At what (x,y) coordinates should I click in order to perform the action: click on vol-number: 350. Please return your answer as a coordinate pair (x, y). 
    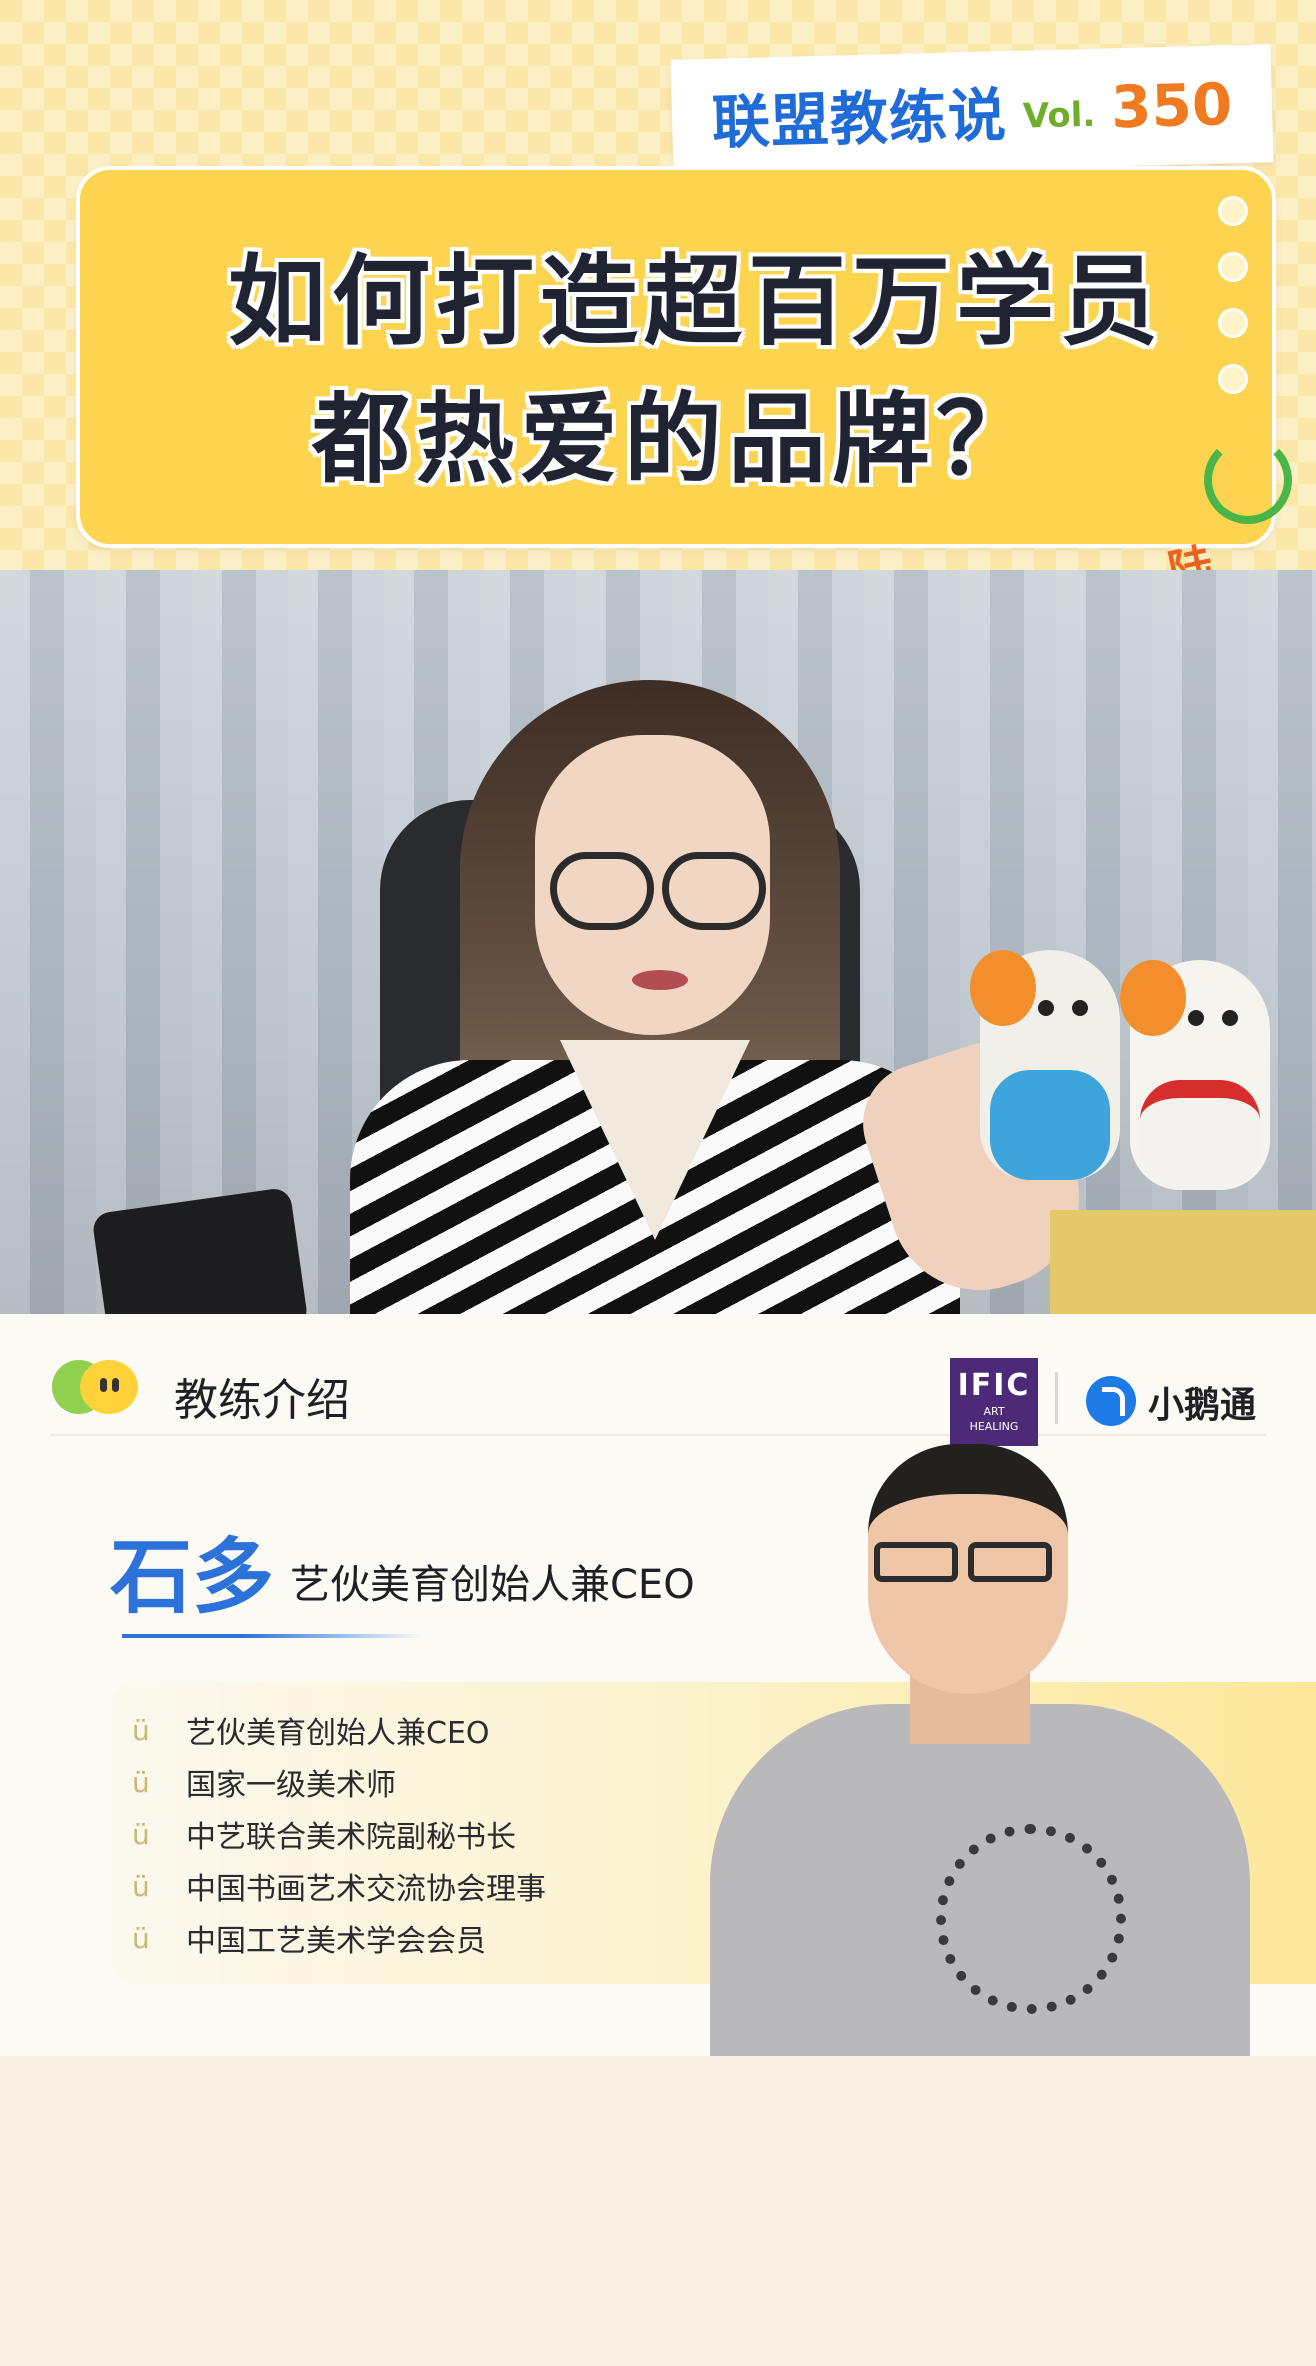
    Looking at the image, I should click on (1172, 106).